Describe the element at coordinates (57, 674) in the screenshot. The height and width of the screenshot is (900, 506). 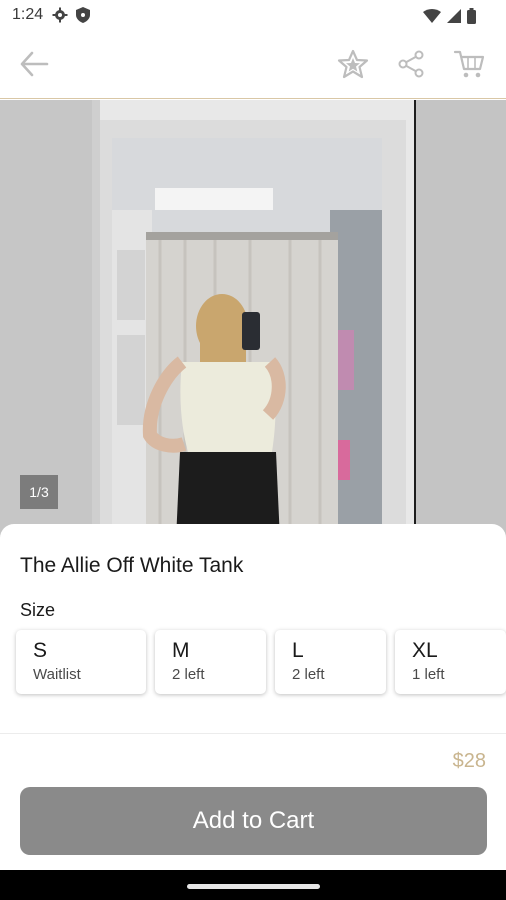
I see `size-stock: Waitlist` at that location.